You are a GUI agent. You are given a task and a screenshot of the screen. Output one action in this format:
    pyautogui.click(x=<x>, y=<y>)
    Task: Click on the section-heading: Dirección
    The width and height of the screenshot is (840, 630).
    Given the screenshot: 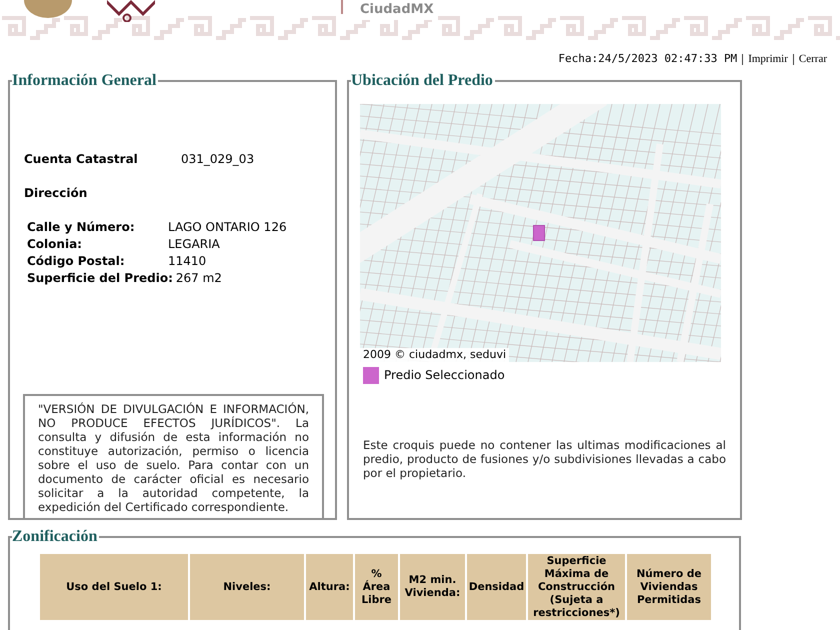 What is the action you would take?
    pyautogui.click(x=56, y=193)
    